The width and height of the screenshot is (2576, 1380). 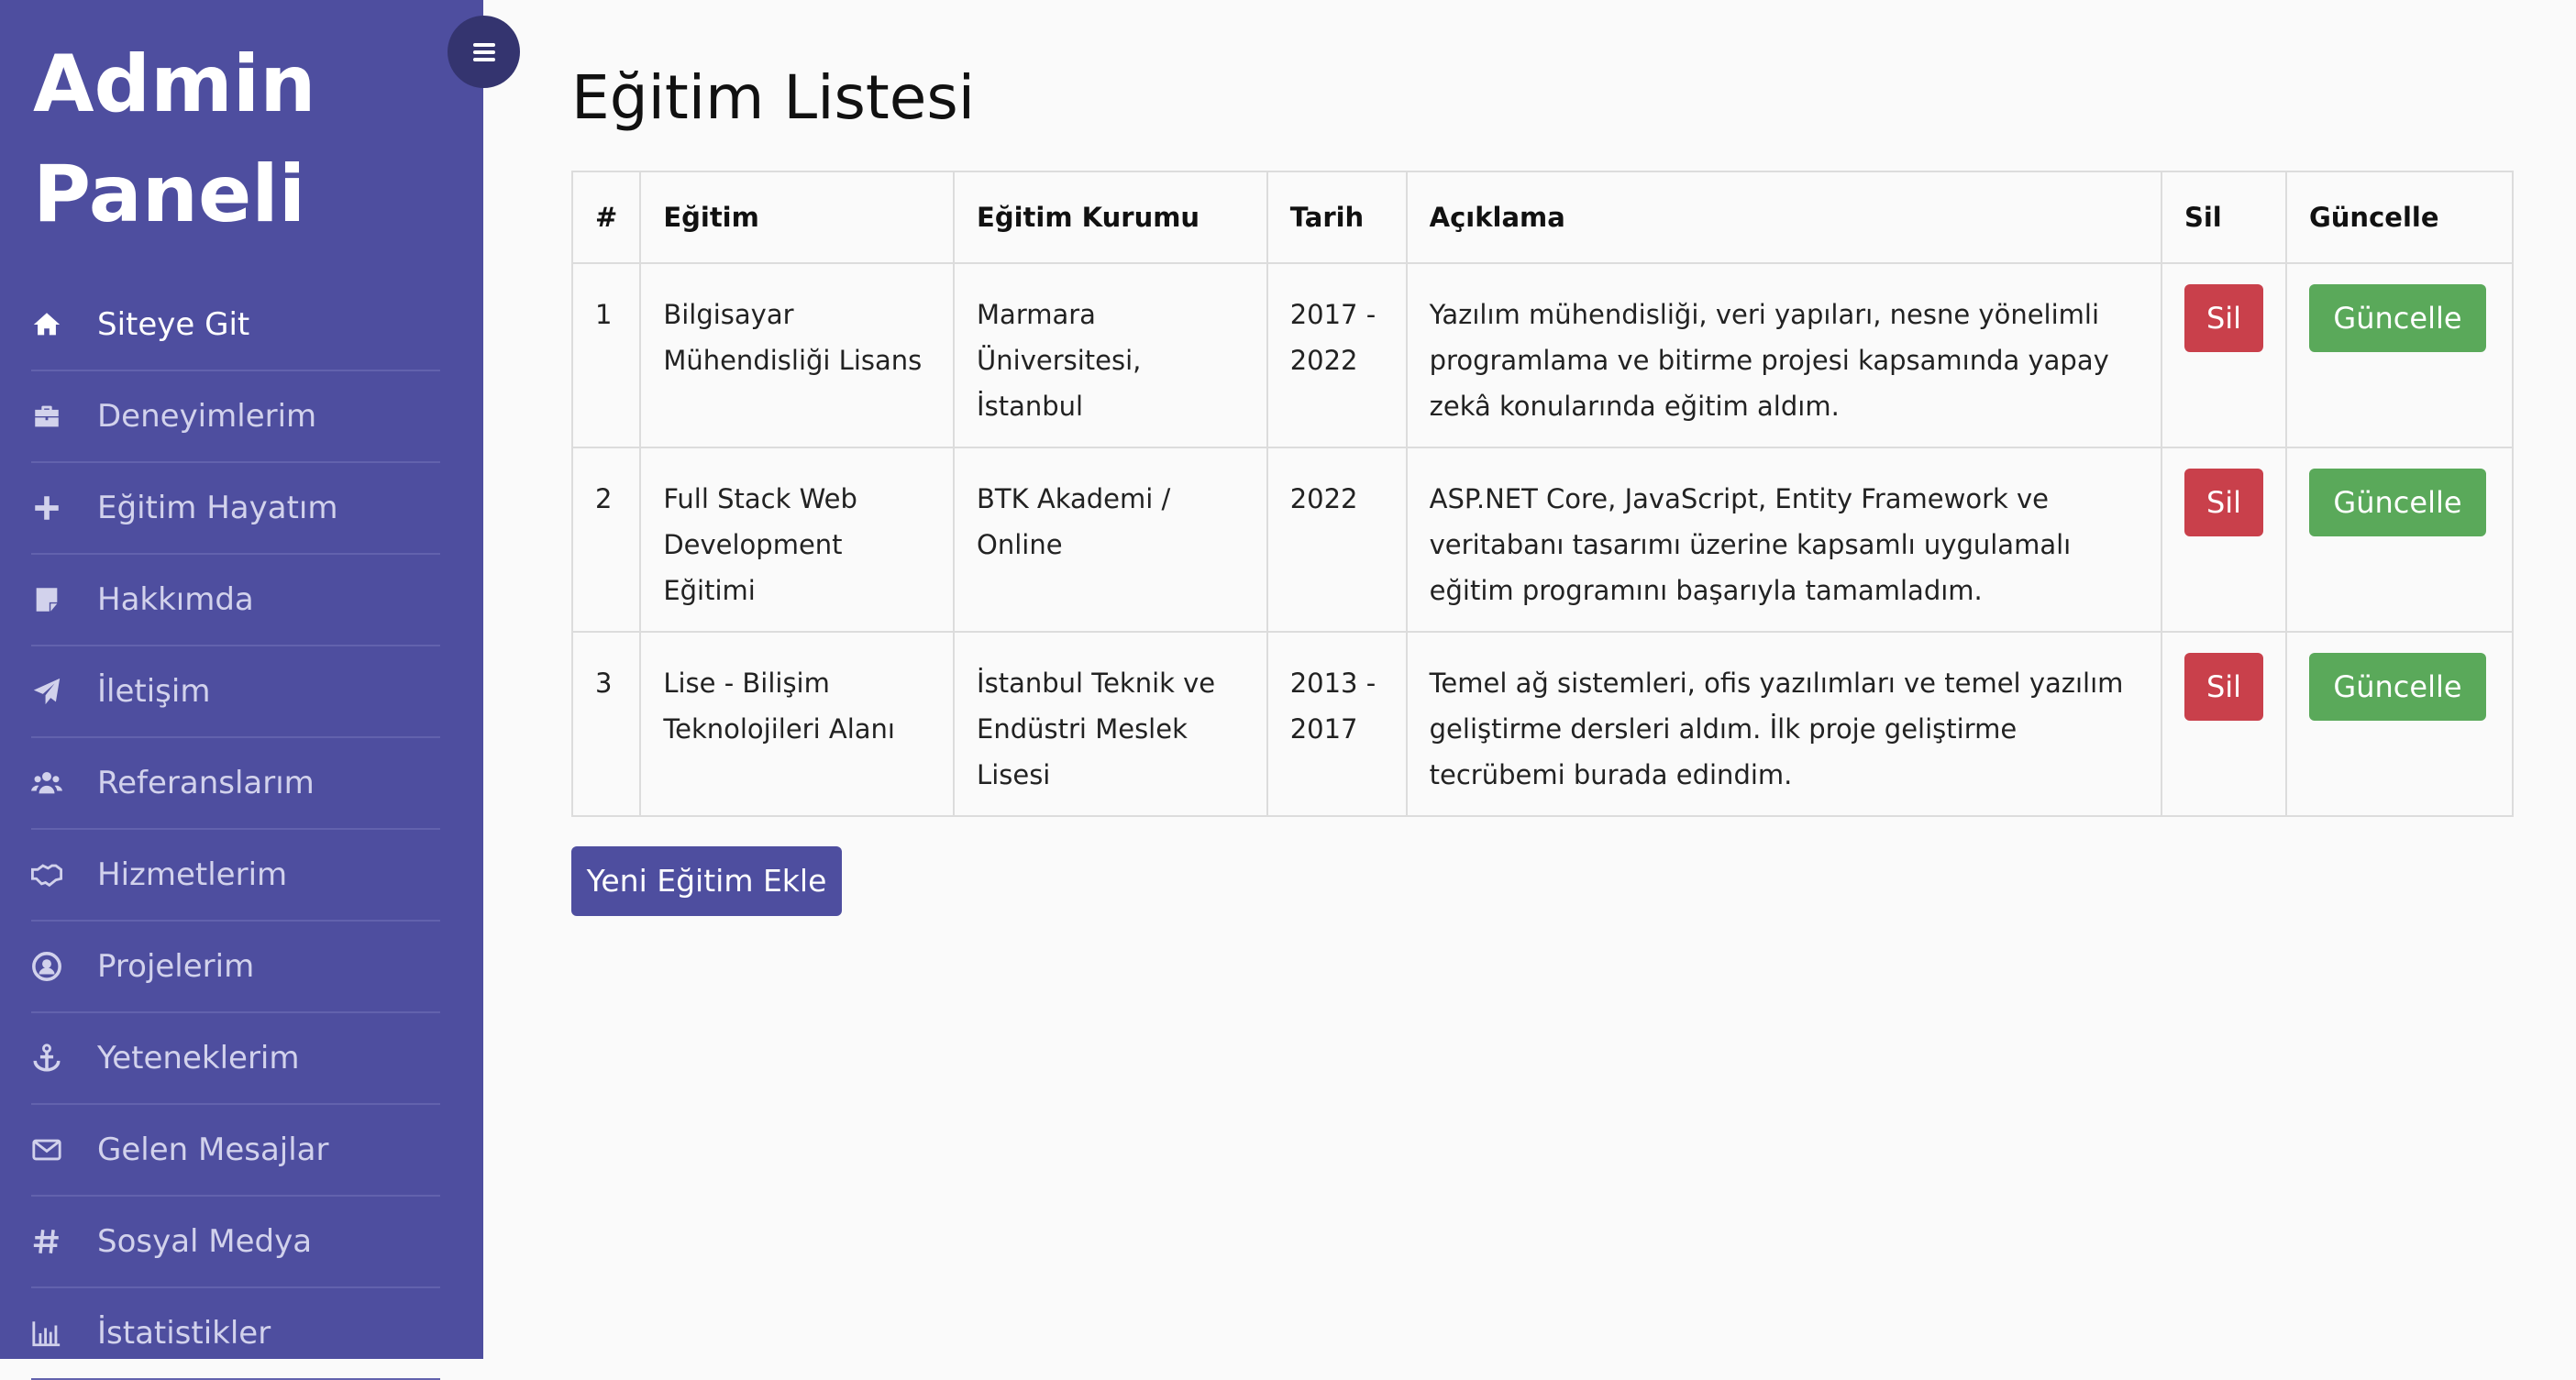 What do you see at coordinates (244, 139) in the screenshot?
I see `brand-title: Admin Paneli` at bounding box center [244, 139].